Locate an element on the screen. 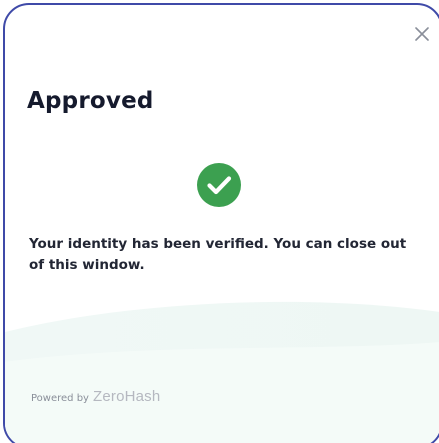 The image size is (439, 443). powered-by-label: Powered by is located at coordinates (60, 398).